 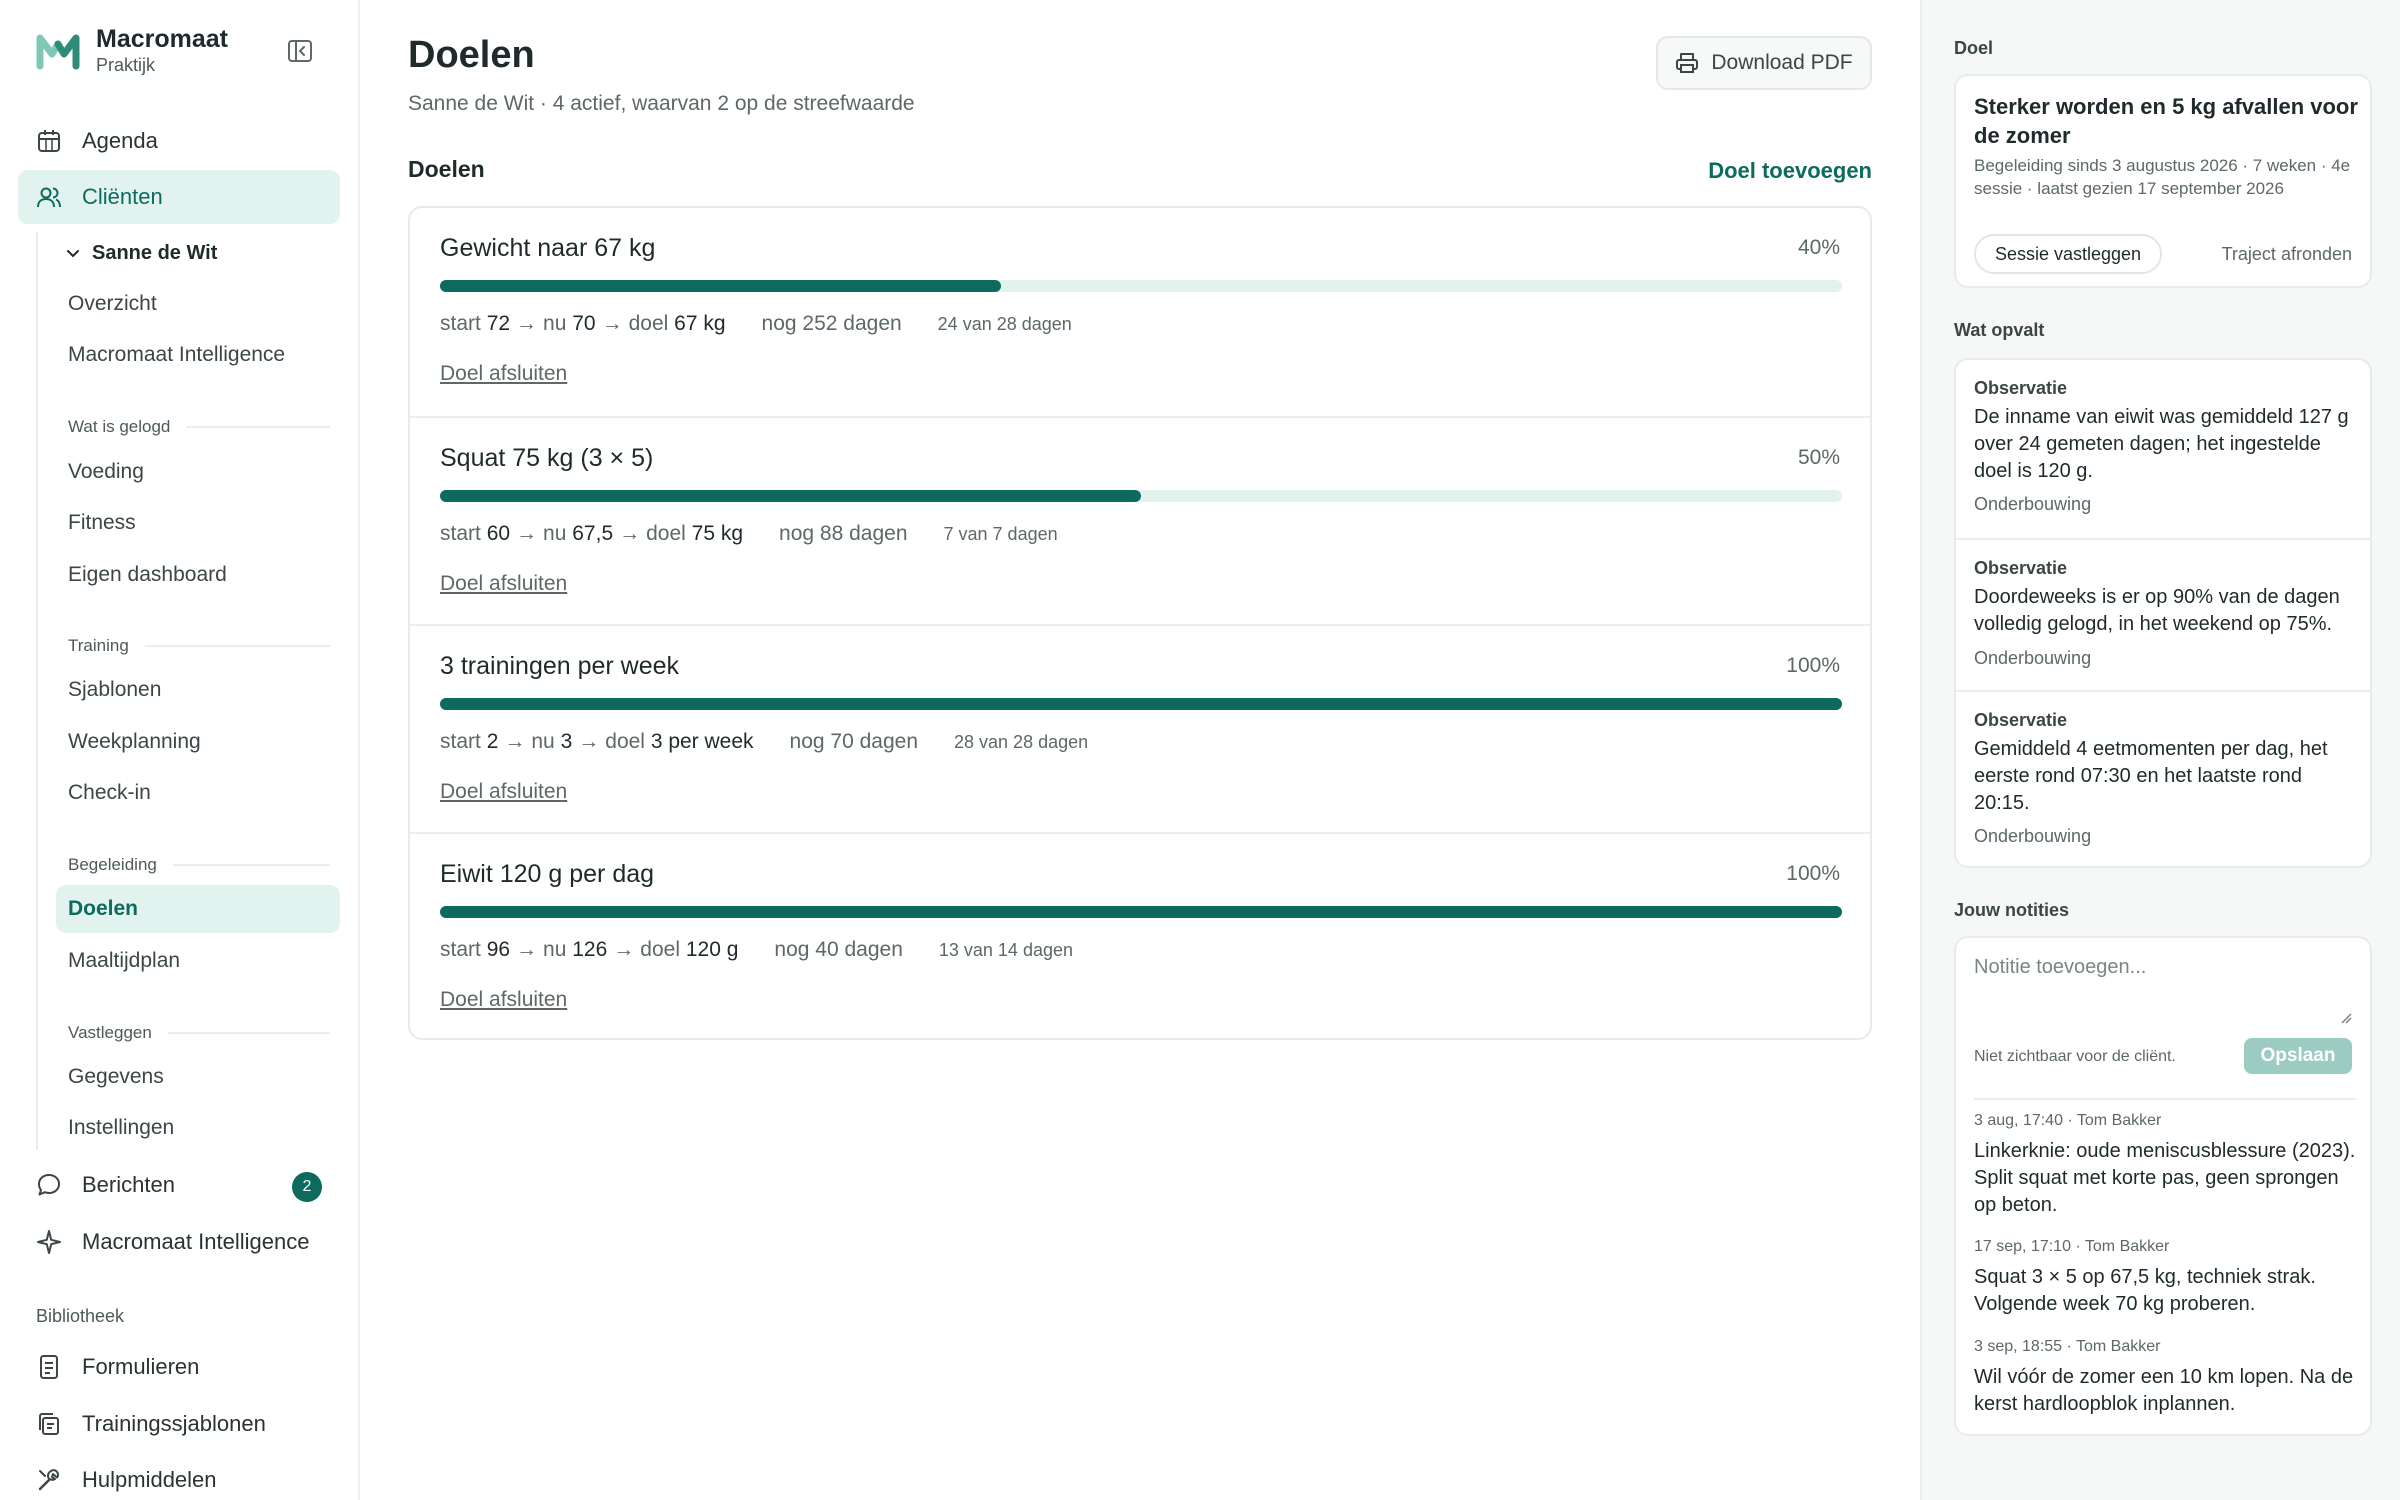 What do you see at coordinates (198, 909) in the screenshot?
I see `sub-item-doelen: Doelen` at bounding box center [198, 909].